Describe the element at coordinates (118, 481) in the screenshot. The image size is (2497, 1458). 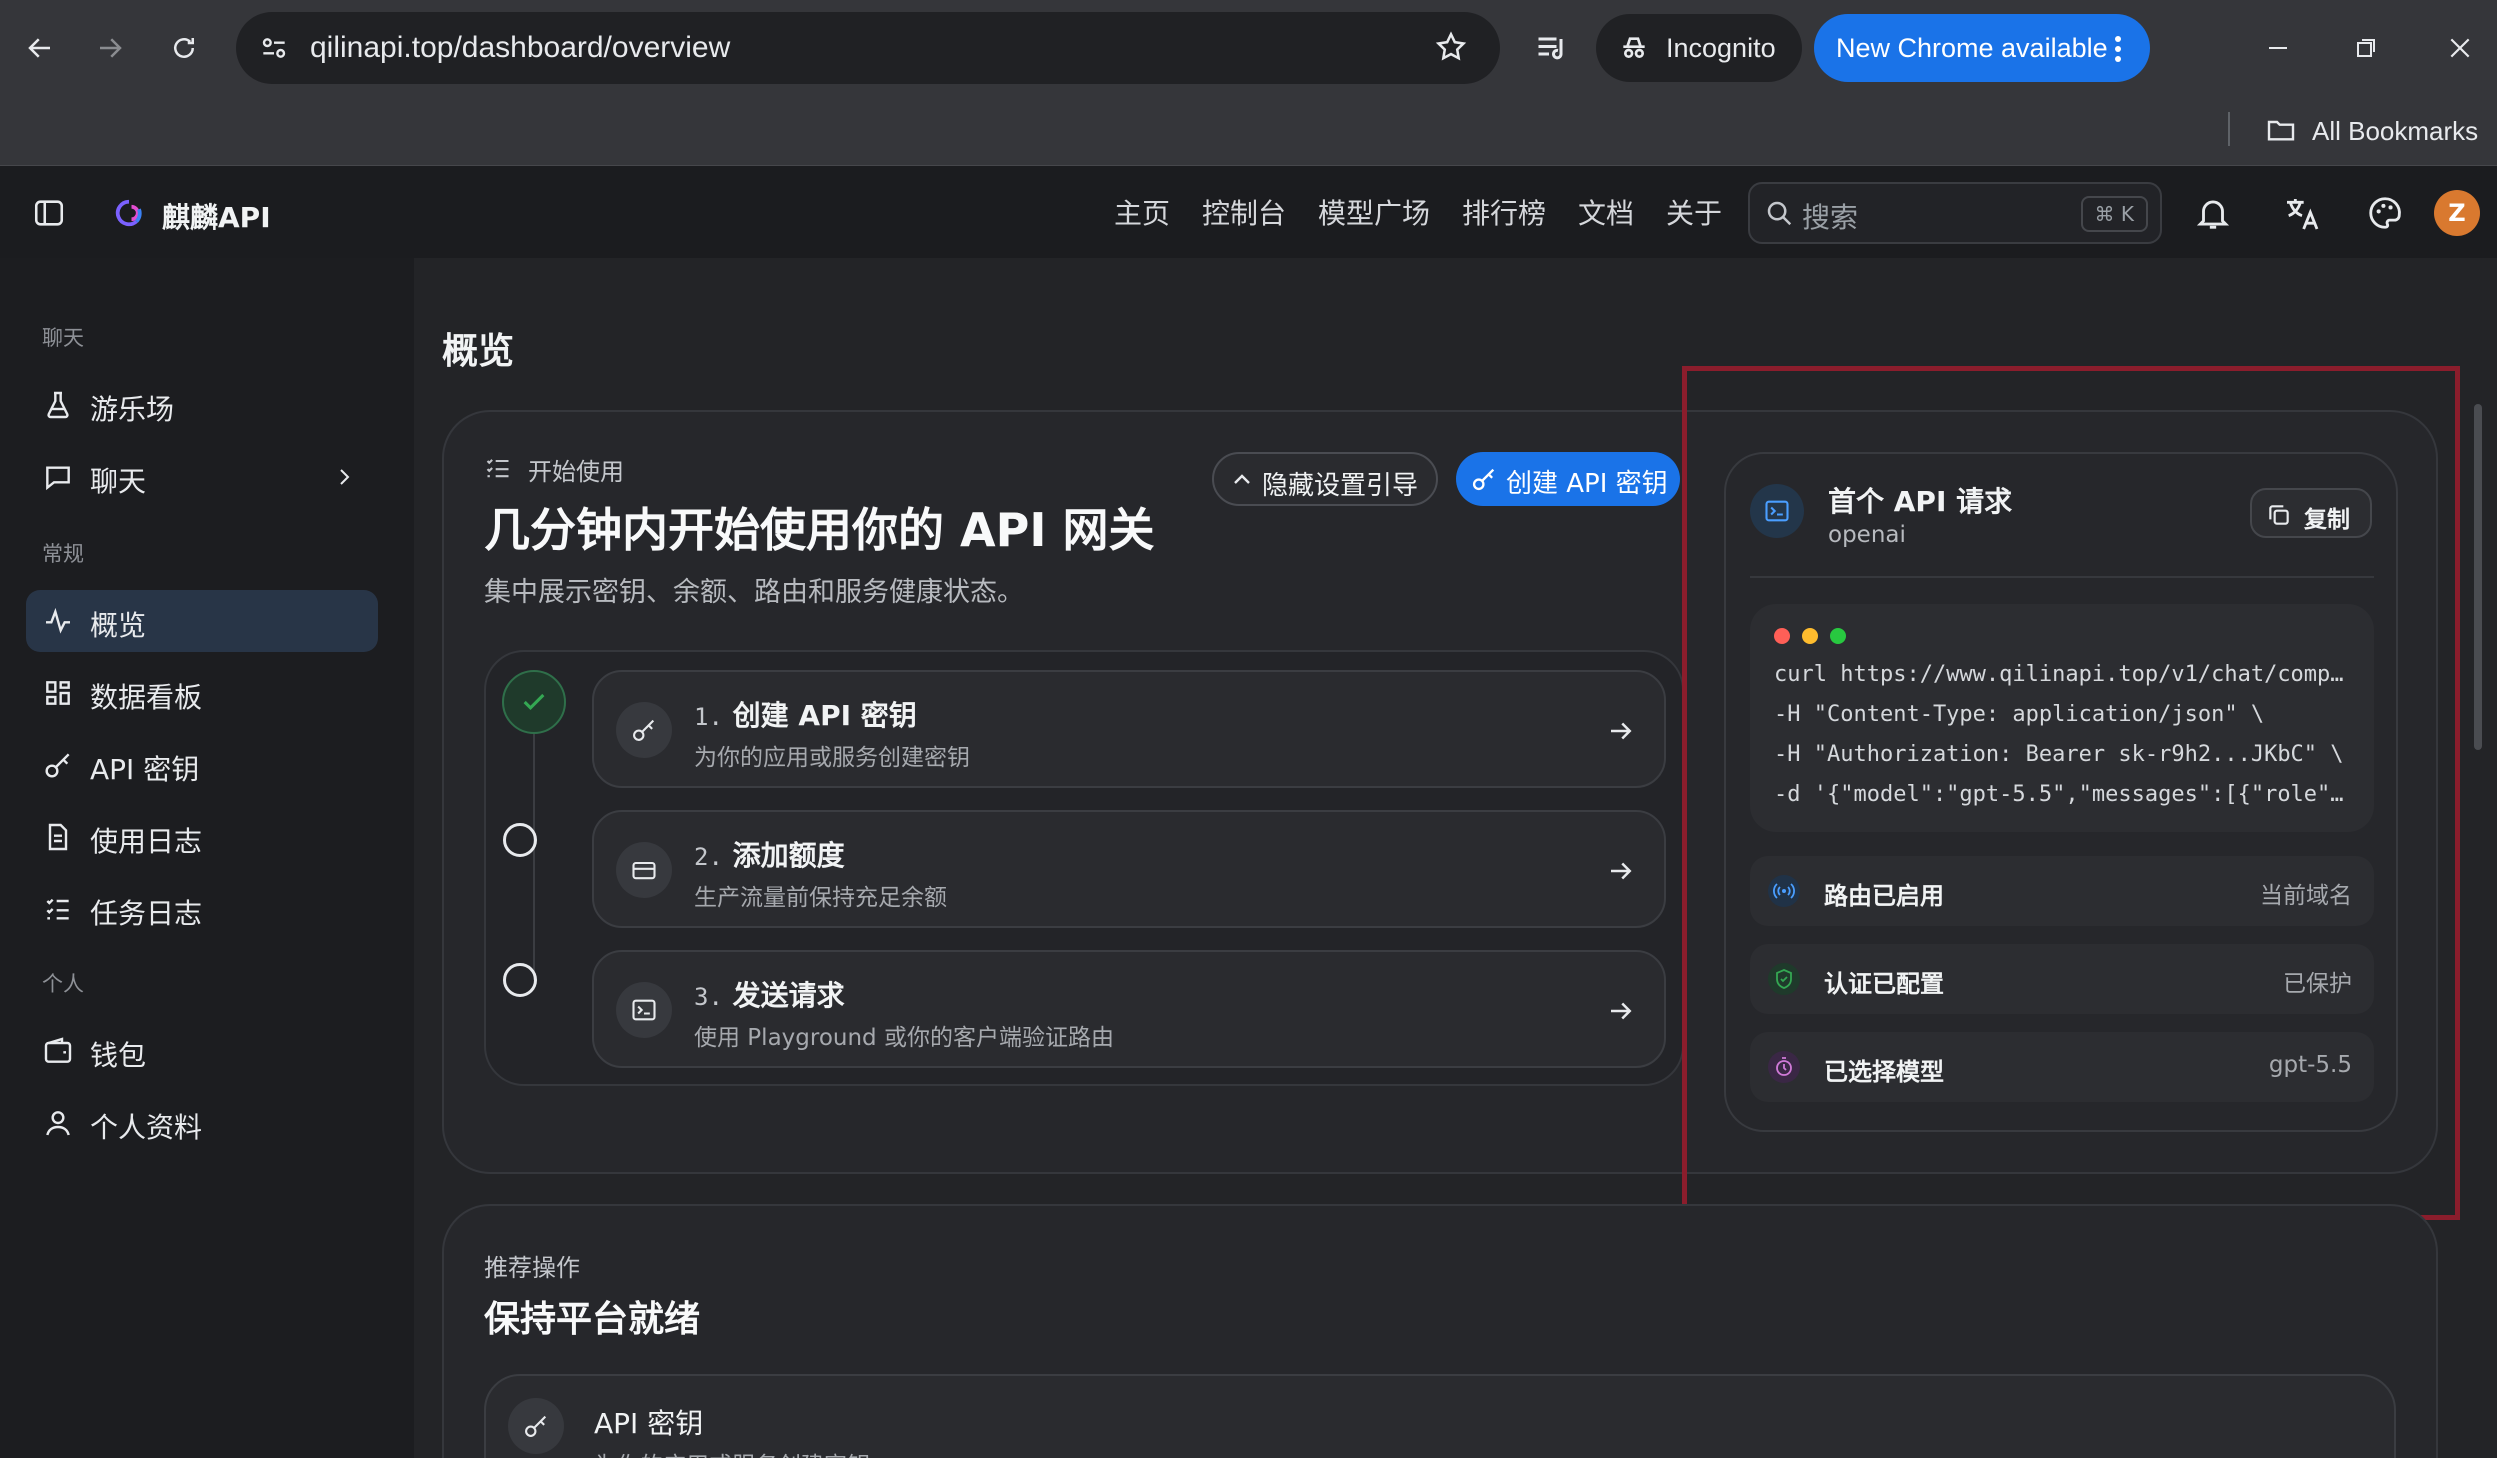
I see `sidebar-item-label: 聊天` at that location.